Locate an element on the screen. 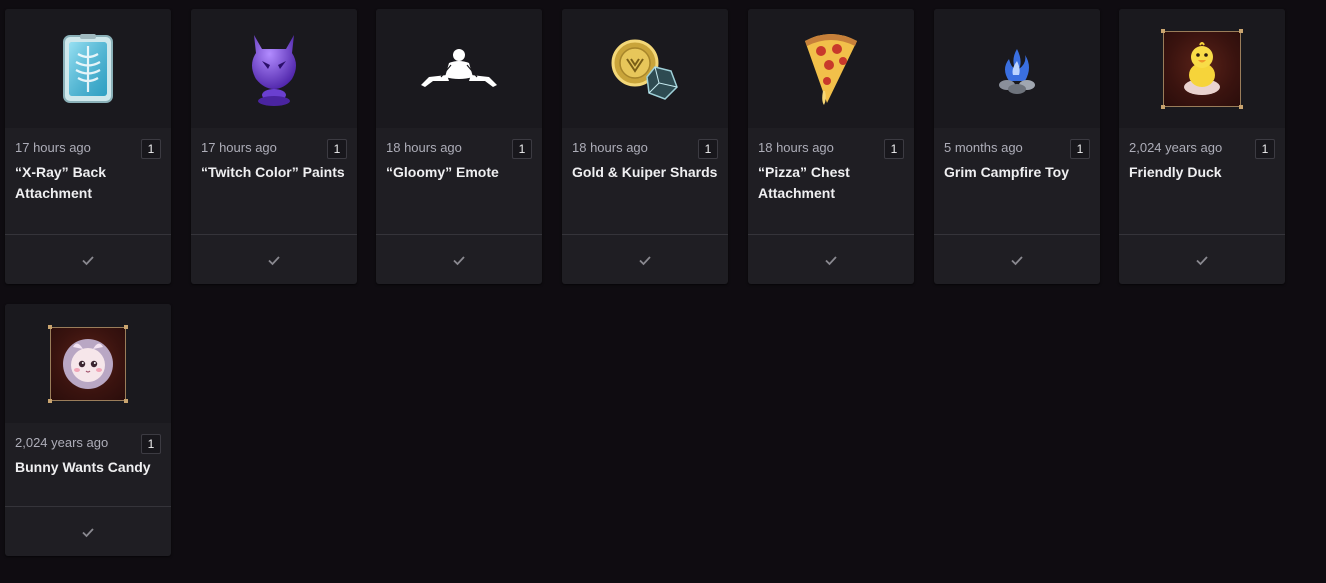 The image size is (1326, 583). reward-name: Bunny Wants Candy is located at coordinates (83, 467).